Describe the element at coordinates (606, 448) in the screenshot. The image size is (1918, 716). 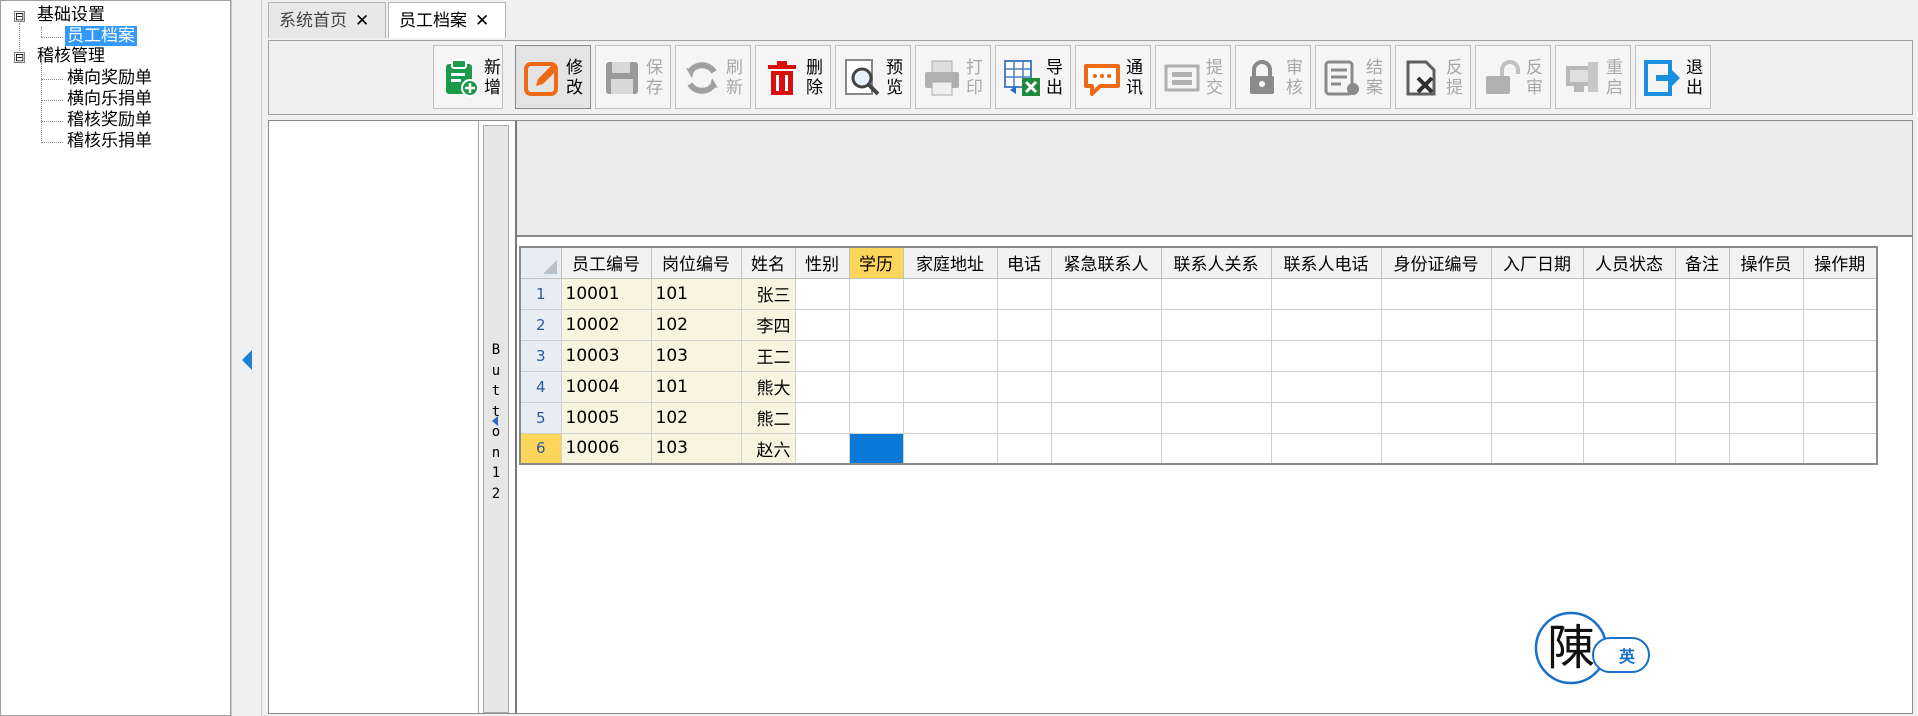
I see `grid-cell: 10006` at that location.